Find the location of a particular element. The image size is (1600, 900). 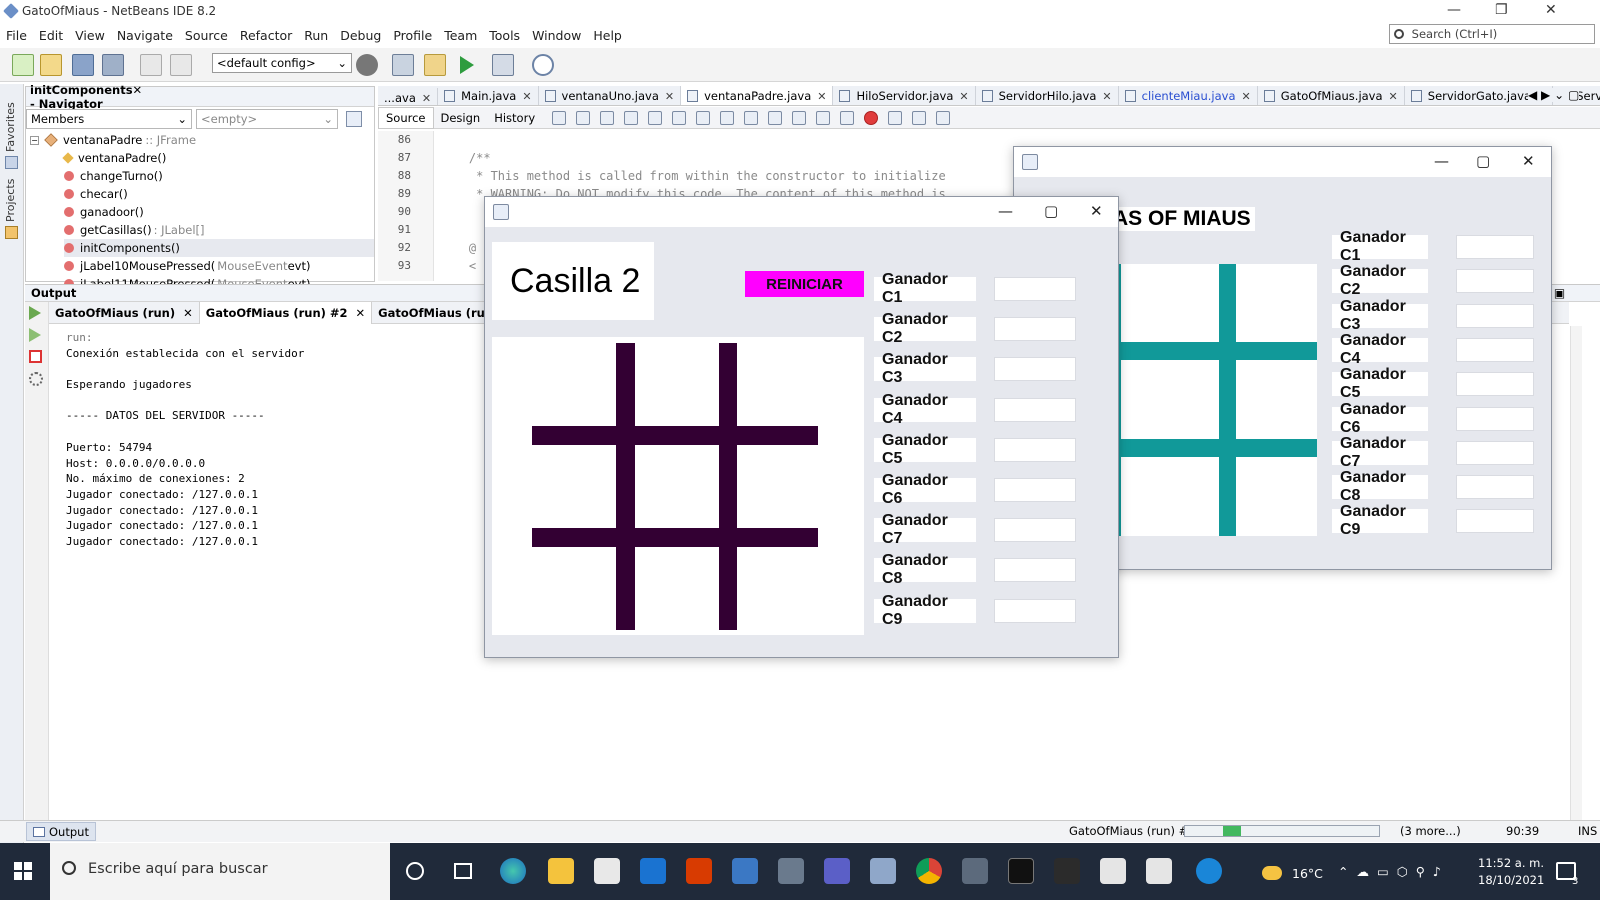

terminal-icon is located at coordinates (1021, 871).